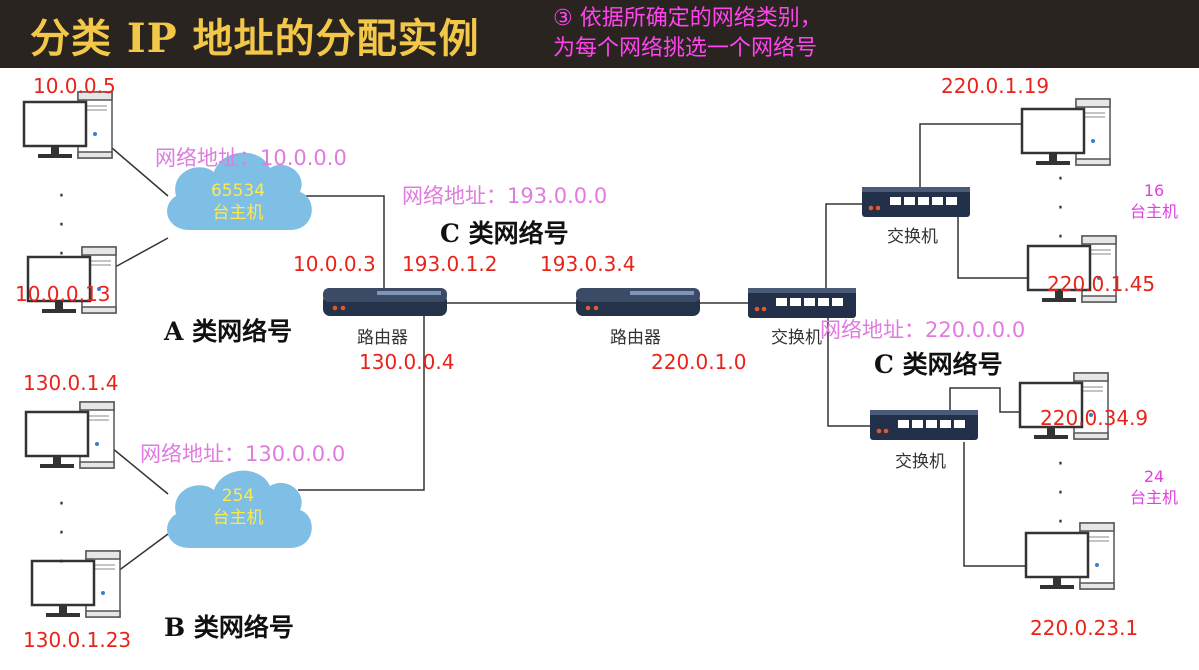 Image resolution: width=1199 pixels, height=670 pixels. Describe the element at coordinates (916, 202) in the screenshot. I see `switch-top-icon` at that location.